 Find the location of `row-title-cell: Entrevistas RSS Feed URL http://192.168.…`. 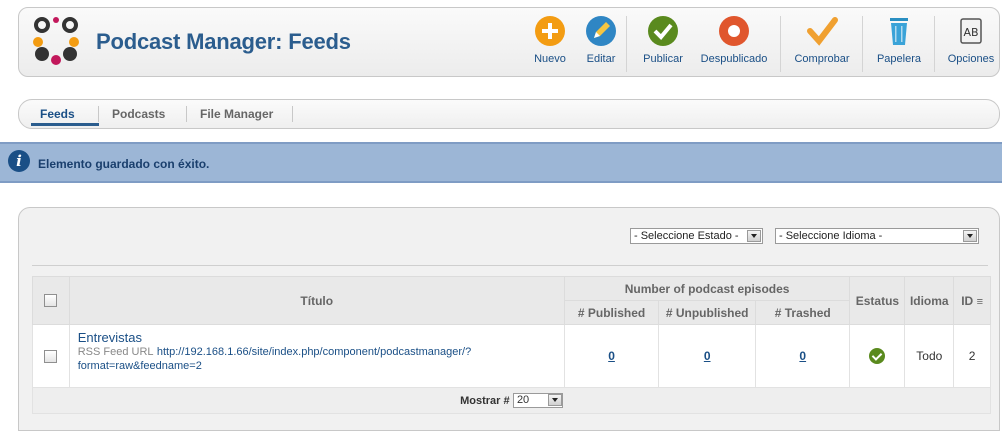

row-title-cell: Entrevistas RSS Feed URL http://192.168.… is located at coordinates (316, 356).